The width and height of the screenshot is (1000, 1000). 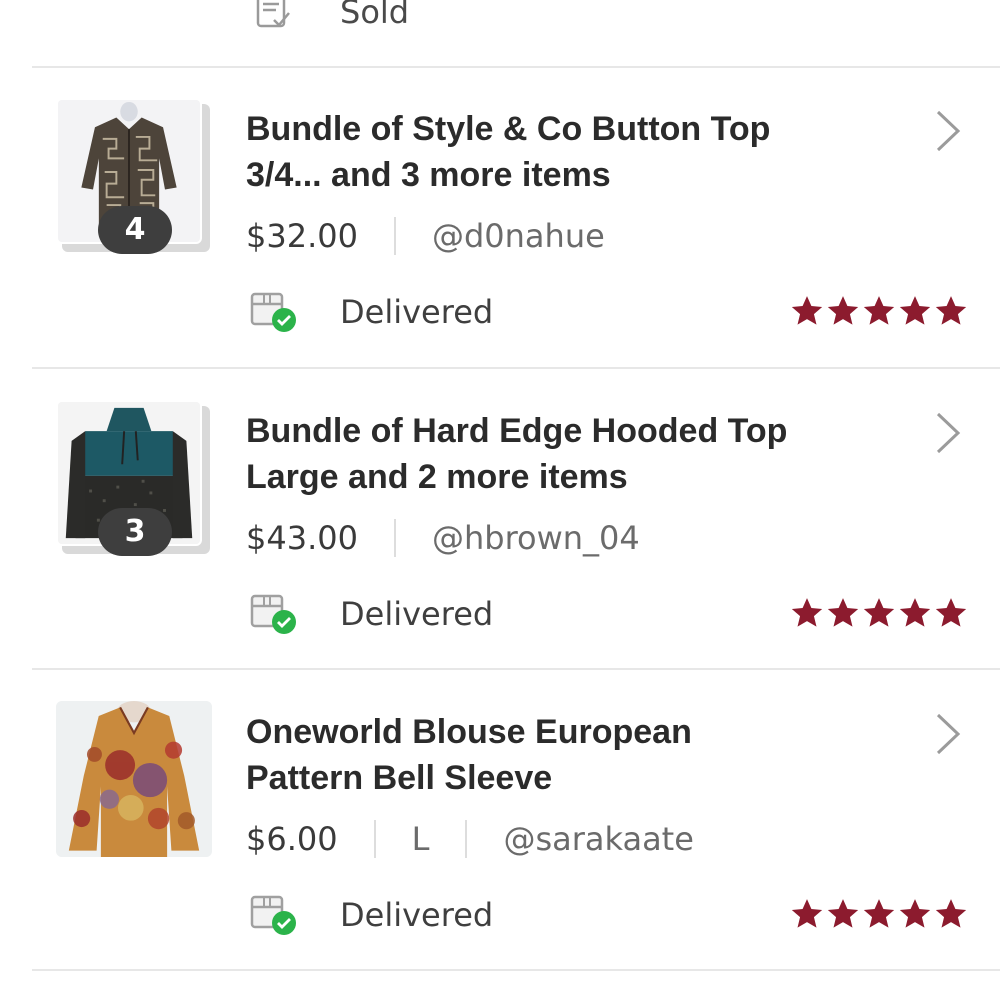 What do you see at coordinates (428, 175) in the screenshot?
I see `order-title-line-2: 3/4... and 3 more items` at bounding box center [428, 175].